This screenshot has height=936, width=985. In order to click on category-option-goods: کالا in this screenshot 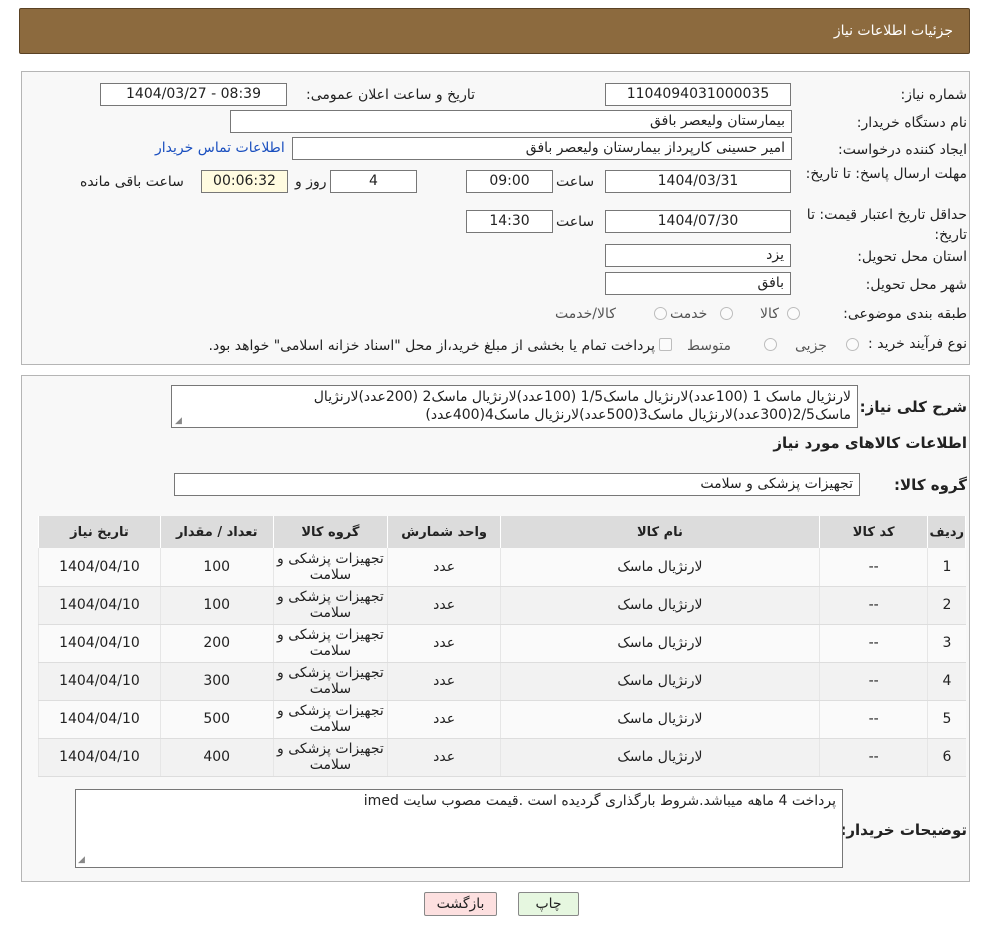, I will do `click(769, 314)`.